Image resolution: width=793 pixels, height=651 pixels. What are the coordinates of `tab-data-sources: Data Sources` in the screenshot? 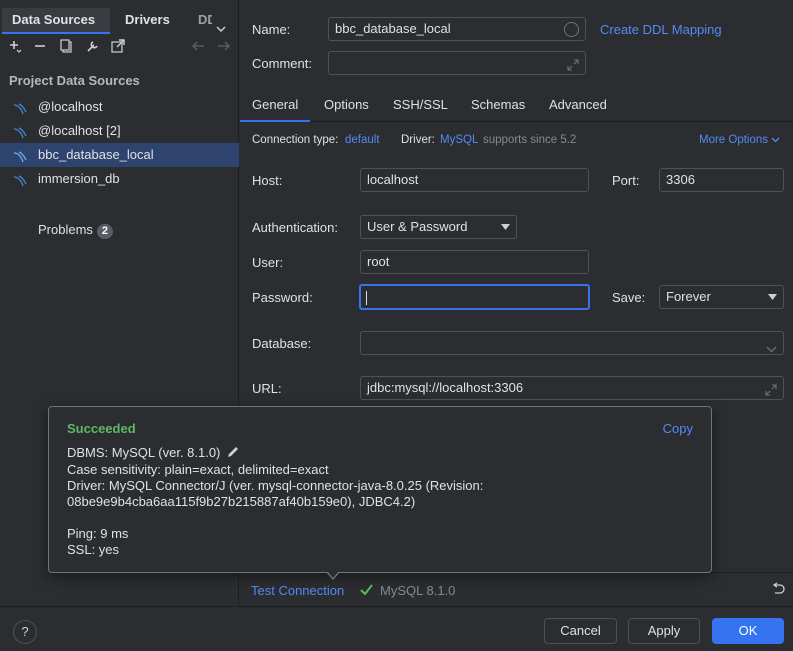 It's located at (56, 21).